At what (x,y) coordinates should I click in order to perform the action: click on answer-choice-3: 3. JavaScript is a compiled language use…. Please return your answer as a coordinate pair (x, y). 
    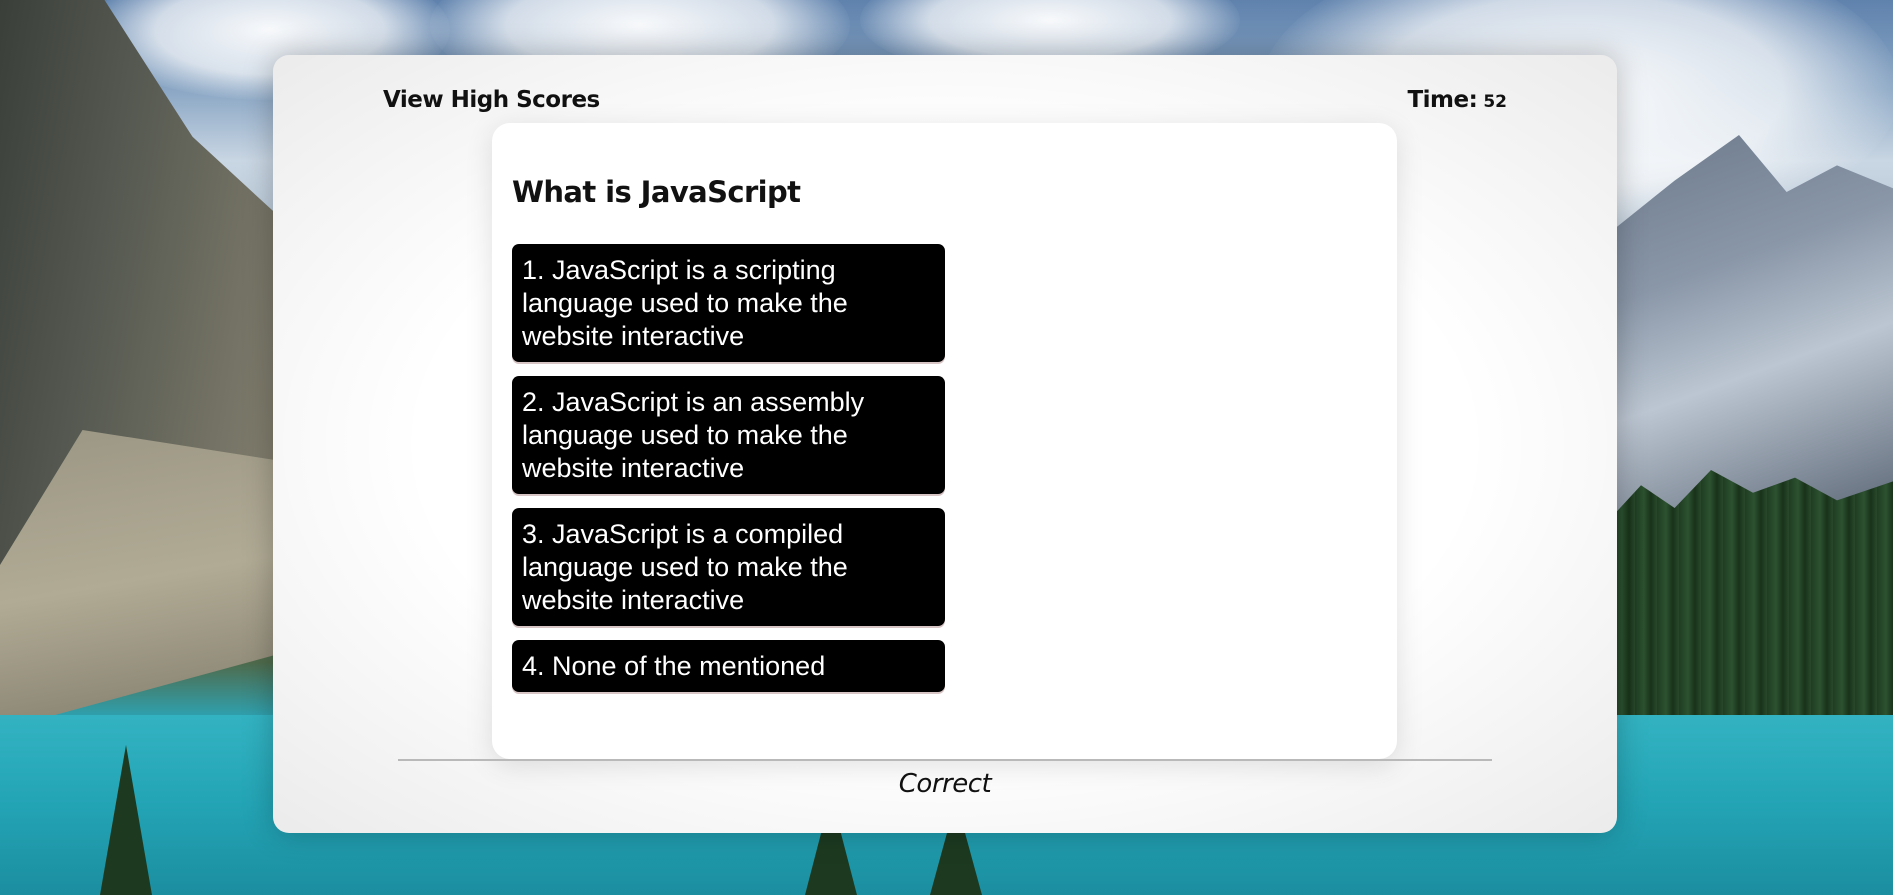
    Looking at the image, I should click on (728, 567).